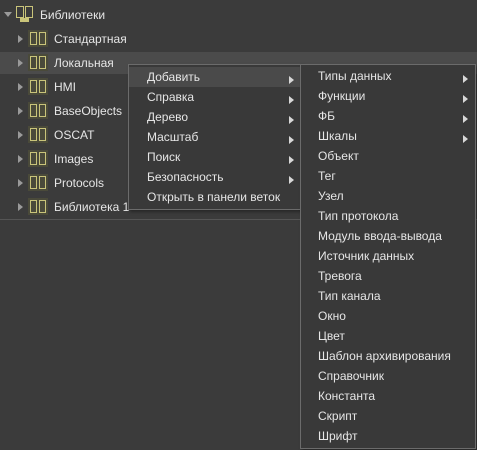  Describe the element at coordinates (388, 336) in the screenshot. I see `menu-item: Цвет` at that location.